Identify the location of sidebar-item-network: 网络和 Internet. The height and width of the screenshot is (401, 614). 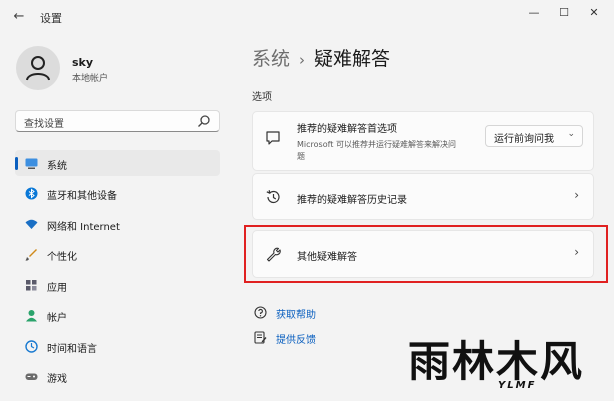
(117, 224).